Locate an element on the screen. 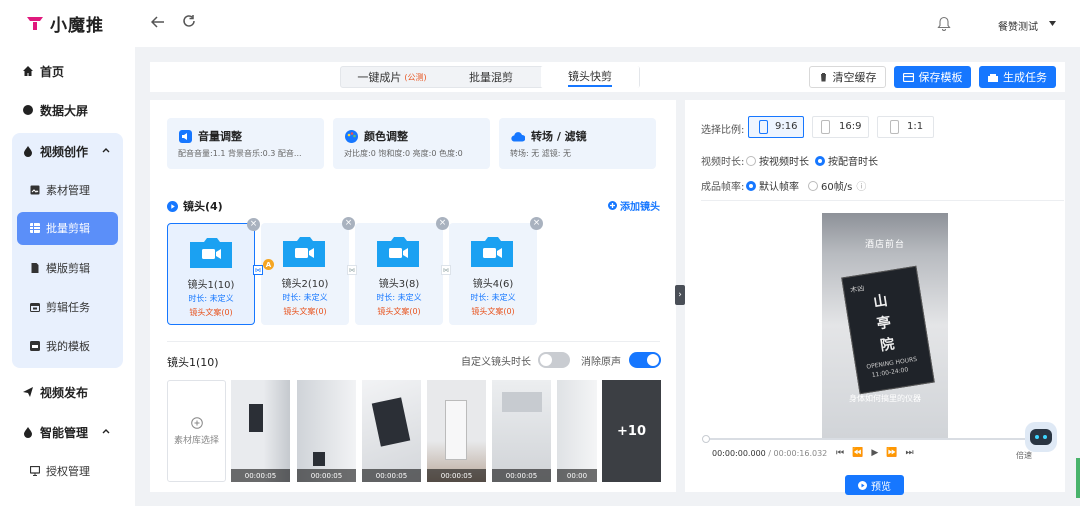 This screenshot has width=1080, height=506. sidebar-item-edit-tasks: 剪辑任务 is located at coordinates (59, 307).